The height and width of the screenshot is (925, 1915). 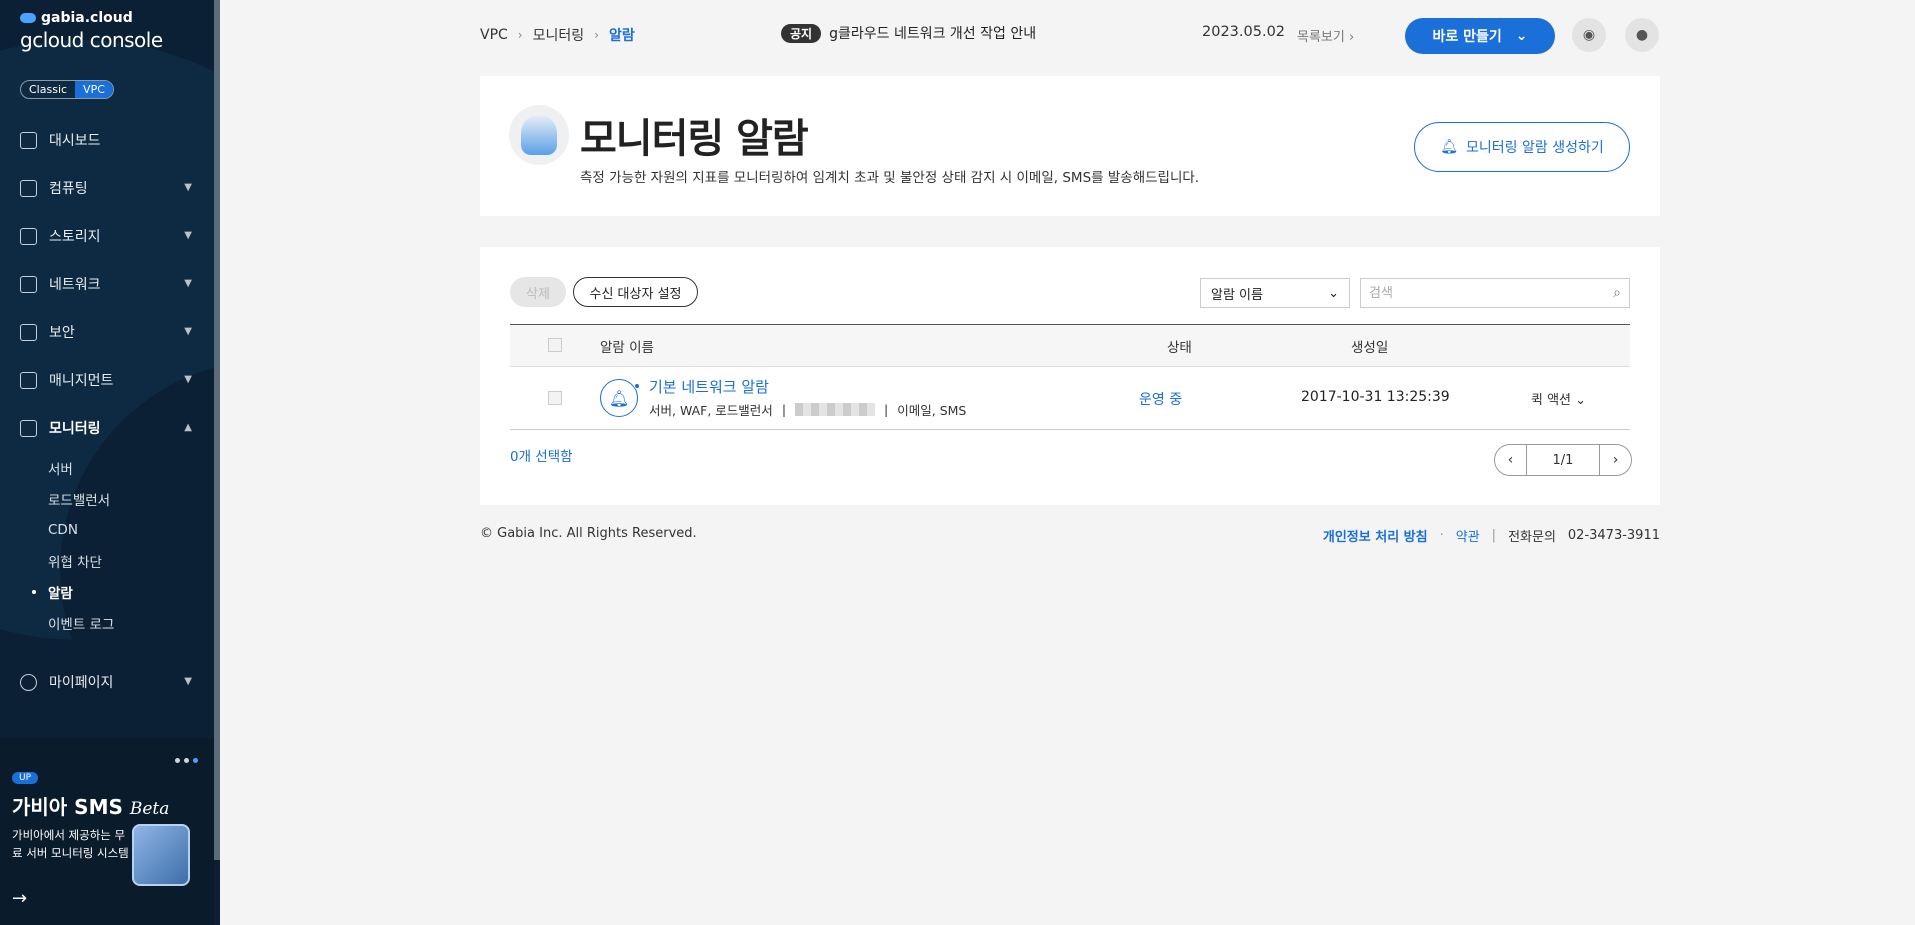 I want to click on create-alarm-button: 🔔︎ 모니터링 알람 생성하기, so click(x=1522, y=147).